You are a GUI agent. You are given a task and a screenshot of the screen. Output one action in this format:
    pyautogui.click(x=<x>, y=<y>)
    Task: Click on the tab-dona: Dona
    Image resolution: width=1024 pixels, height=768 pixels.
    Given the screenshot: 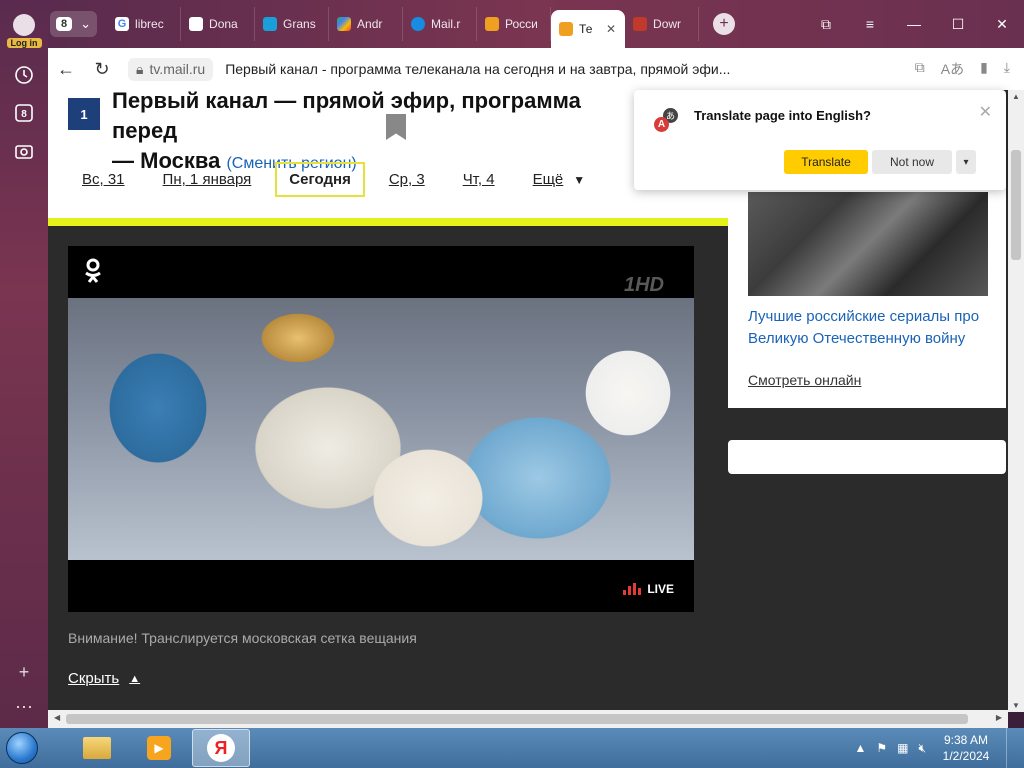 What is the action you would take?
    pyautogui.click(x=218, y=24)
    